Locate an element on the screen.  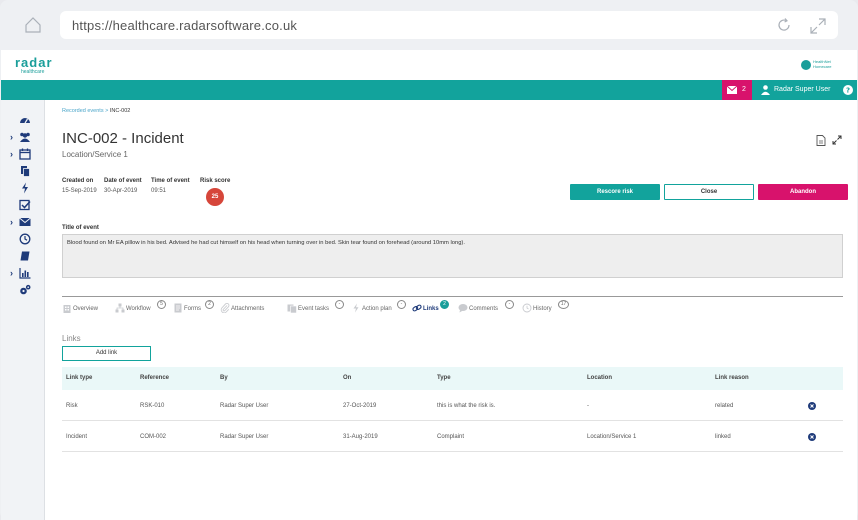
abandon-button: Abandon is located at coordinates (803, 192).